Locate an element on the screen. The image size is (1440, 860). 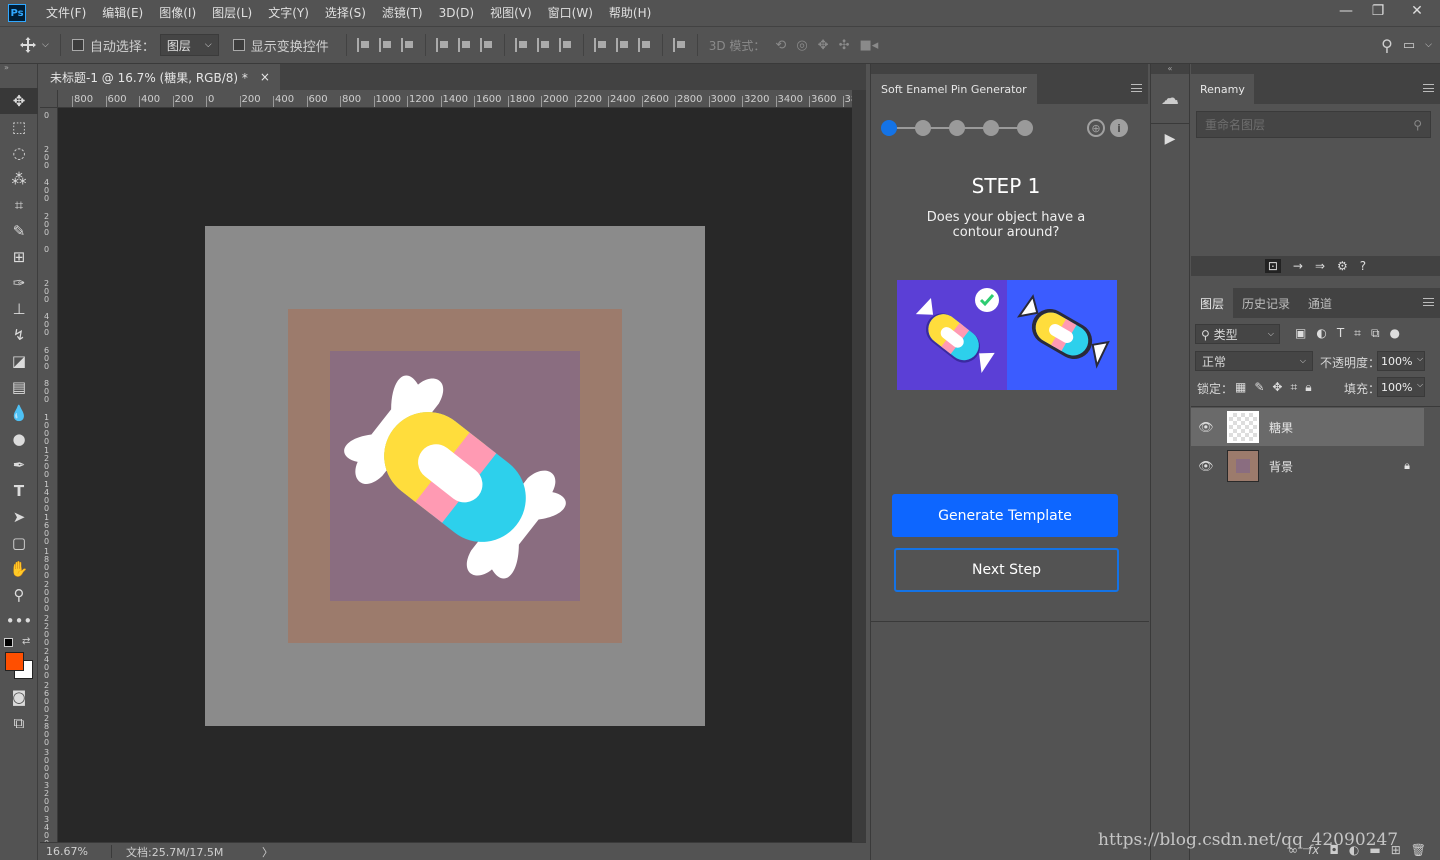
foreground-color-swatch is located at coordinates (14, 661).